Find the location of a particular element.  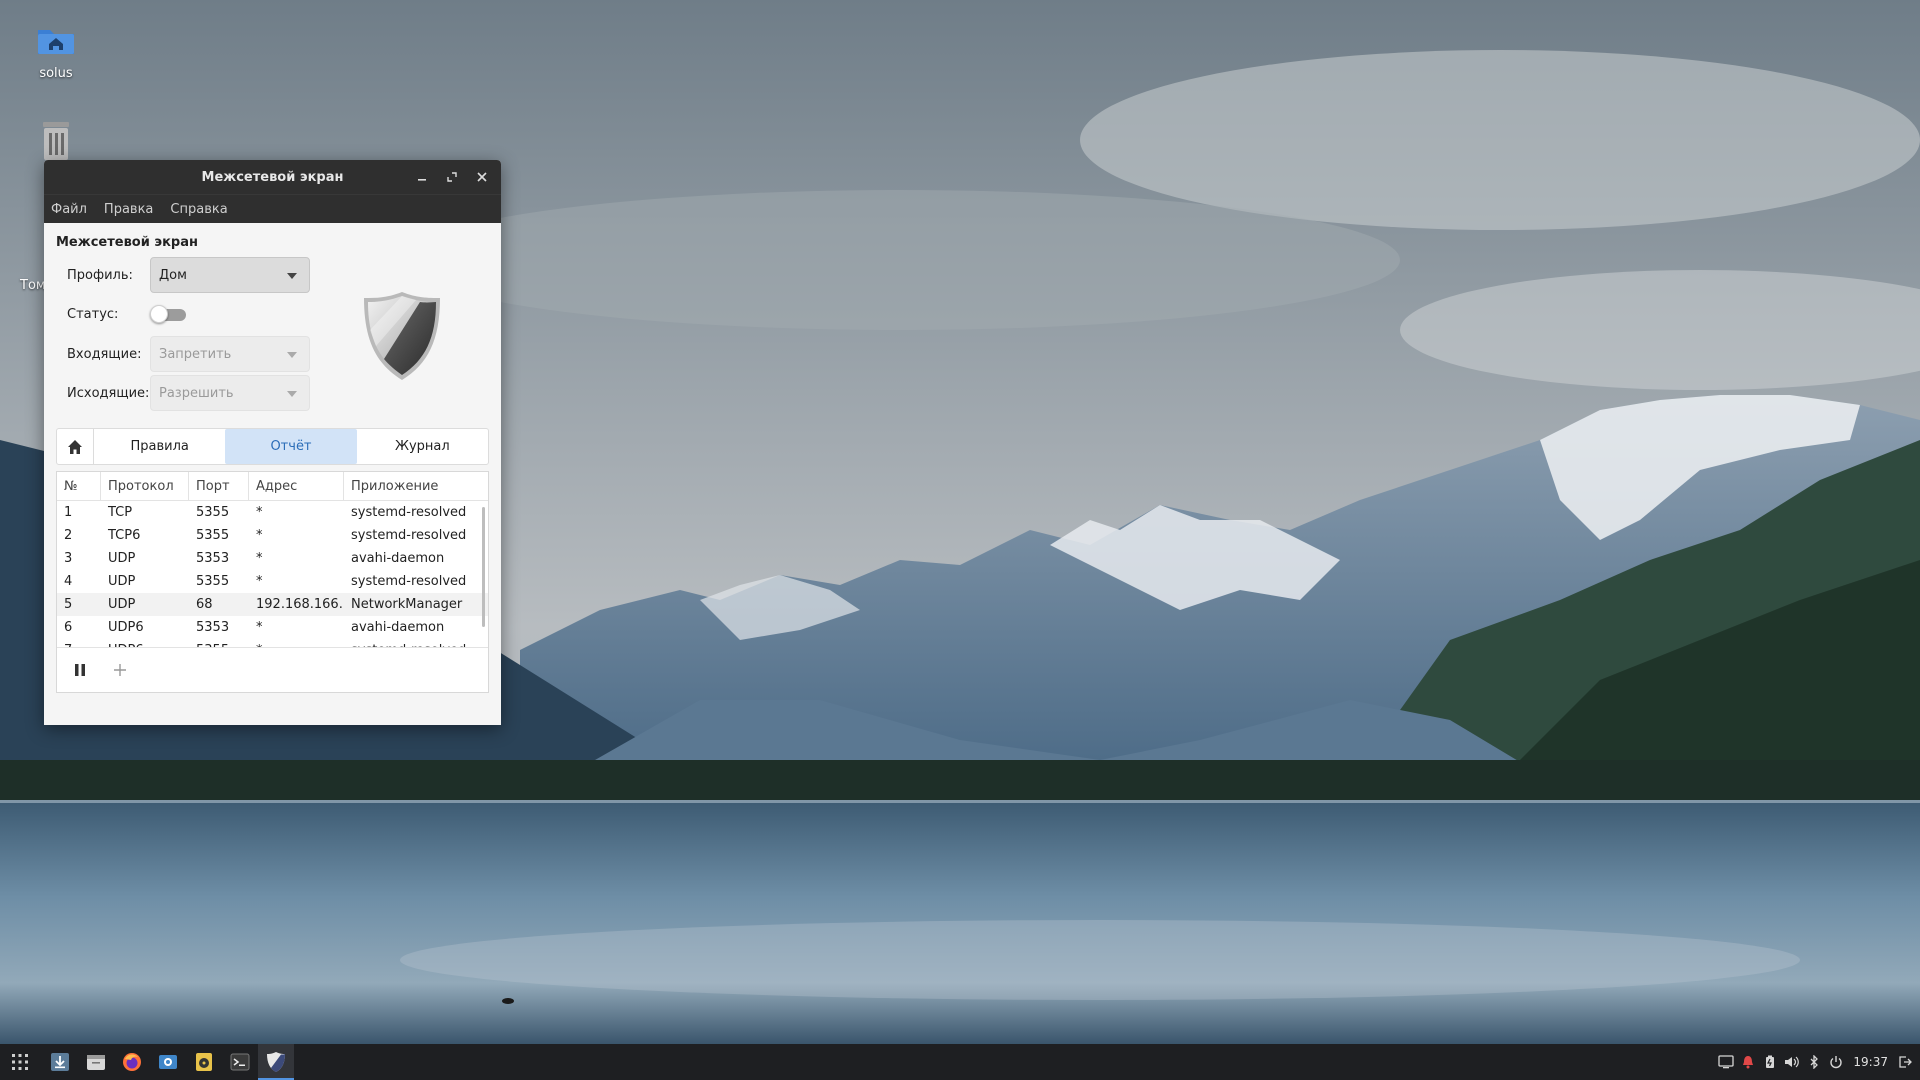

volume-icon is located at coordinates (1792, 1062).